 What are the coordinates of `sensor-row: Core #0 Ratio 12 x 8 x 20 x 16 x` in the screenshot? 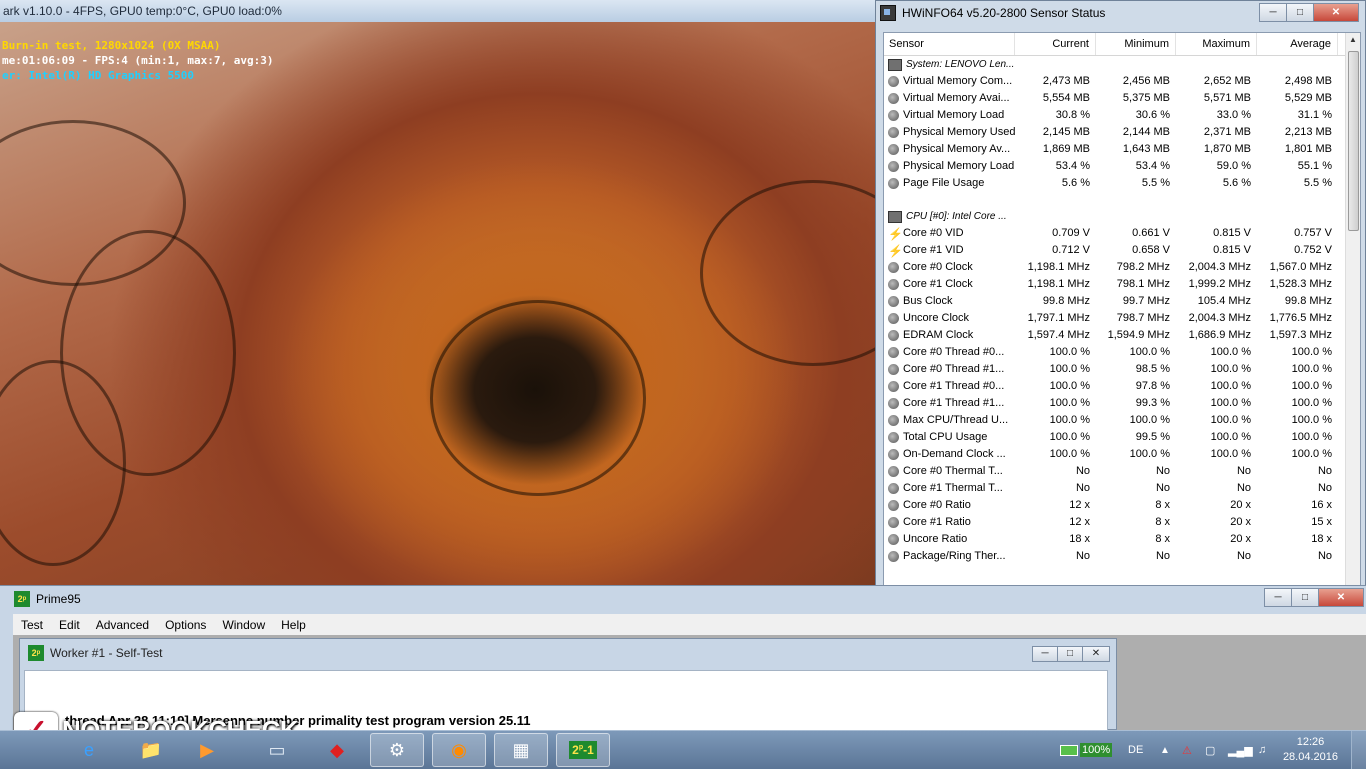 It's located at (1115, 505).